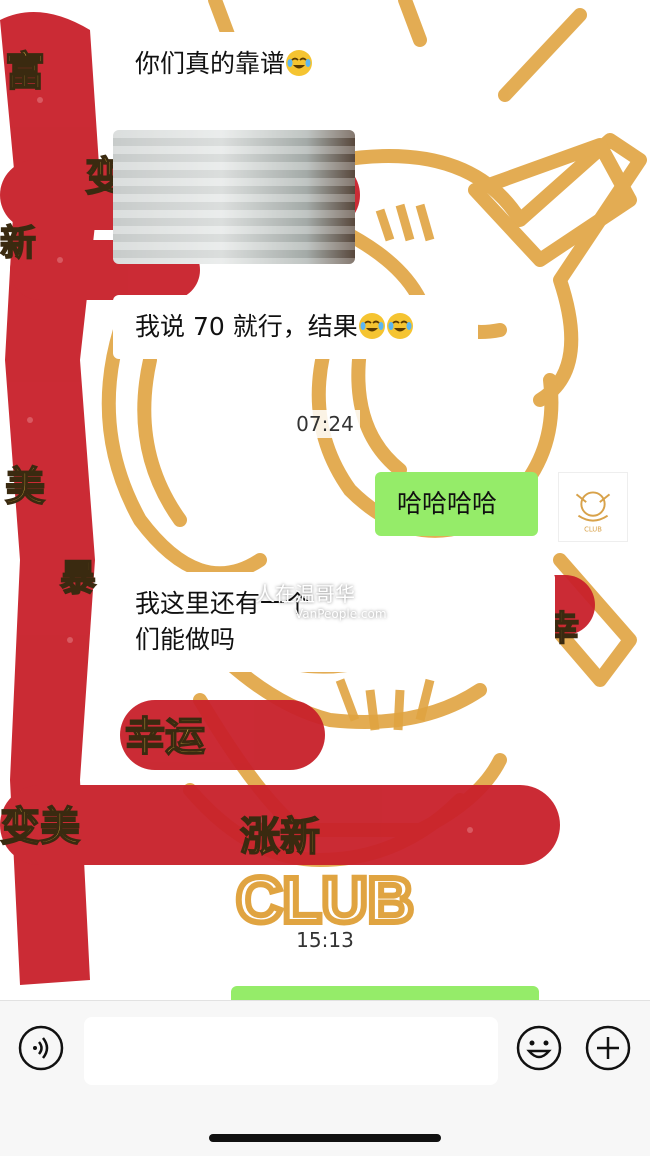 The height and width of the screenshot is (1156, 650). What do you see at coordinates (593, 507) in the screenshot?
I see `avatar: CLUB` at bounding box center [593, 507].